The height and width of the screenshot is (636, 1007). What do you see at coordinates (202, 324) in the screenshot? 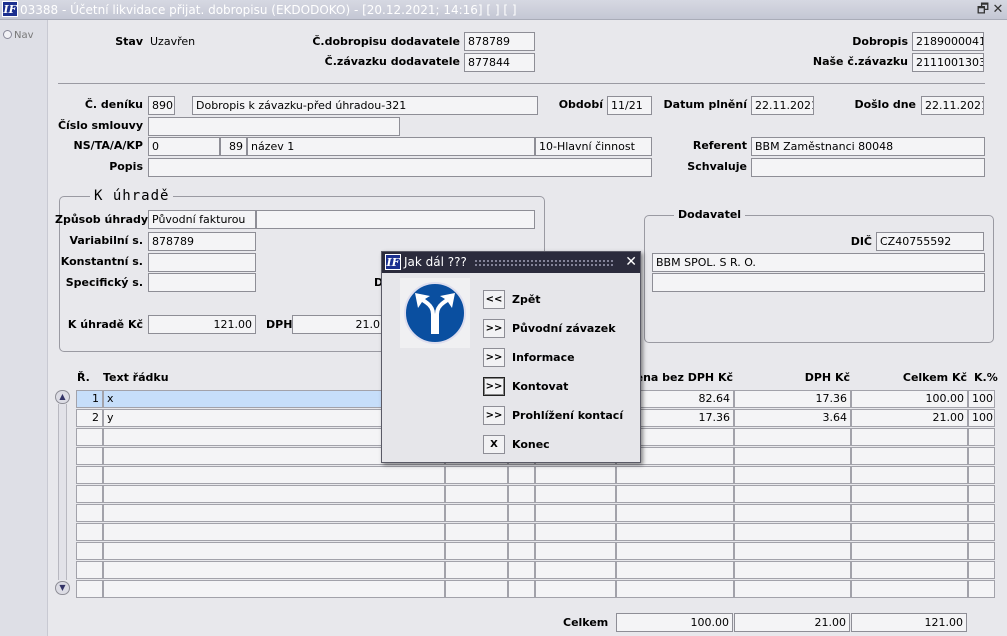
I see `k-uhrade-kc-field: 121.00` at bounding box center [202, 324].